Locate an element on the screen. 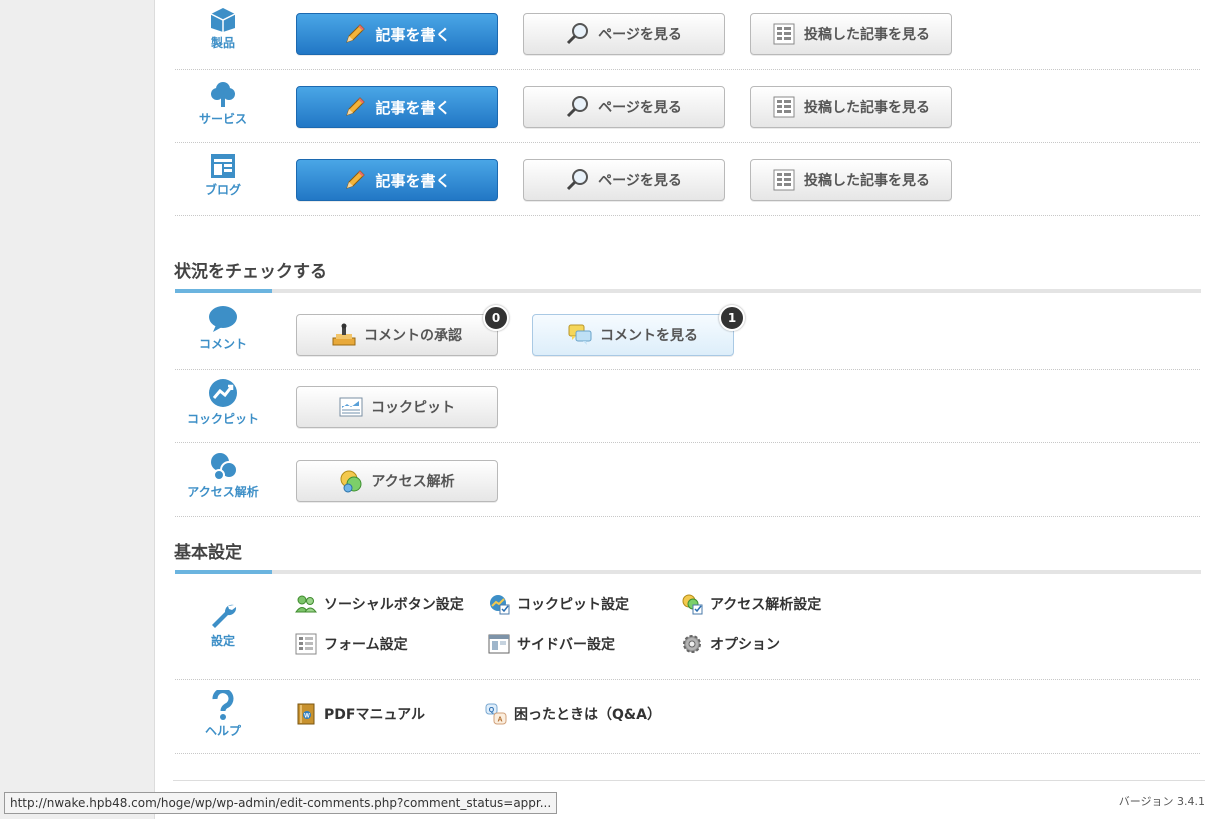  services-write-button: 記事を書く is located at coordinates (397, 107).